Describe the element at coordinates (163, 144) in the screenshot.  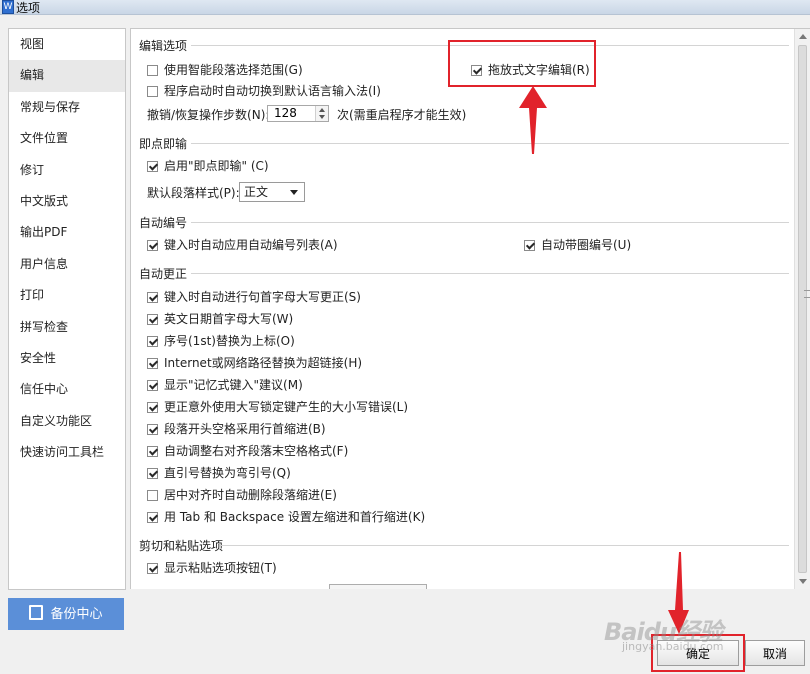
I see `section-title-click-and-type: 即点即输` at that location.